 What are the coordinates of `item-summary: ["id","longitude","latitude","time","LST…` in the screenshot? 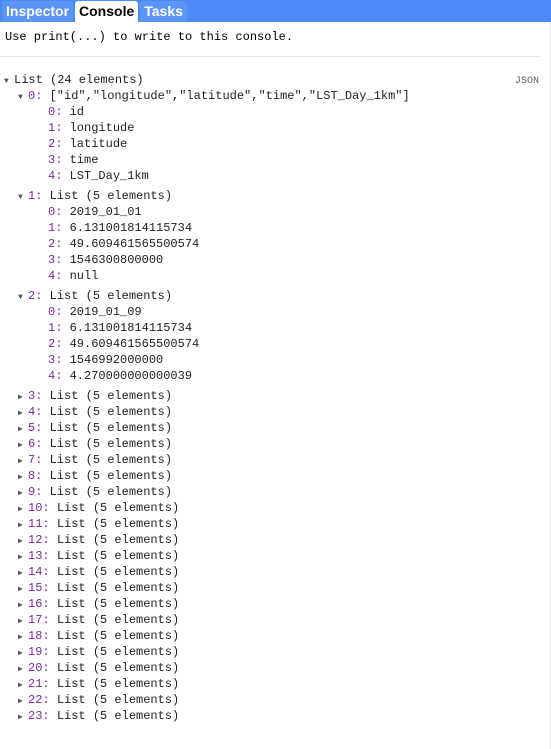 It's located at (229, 96).